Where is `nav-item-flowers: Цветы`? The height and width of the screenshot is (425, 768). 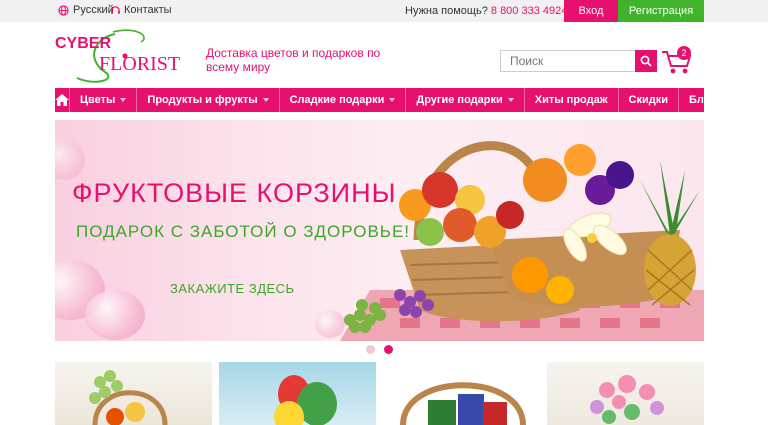
nav-item-flowers: Цветы is located at coordinates (104, 100).